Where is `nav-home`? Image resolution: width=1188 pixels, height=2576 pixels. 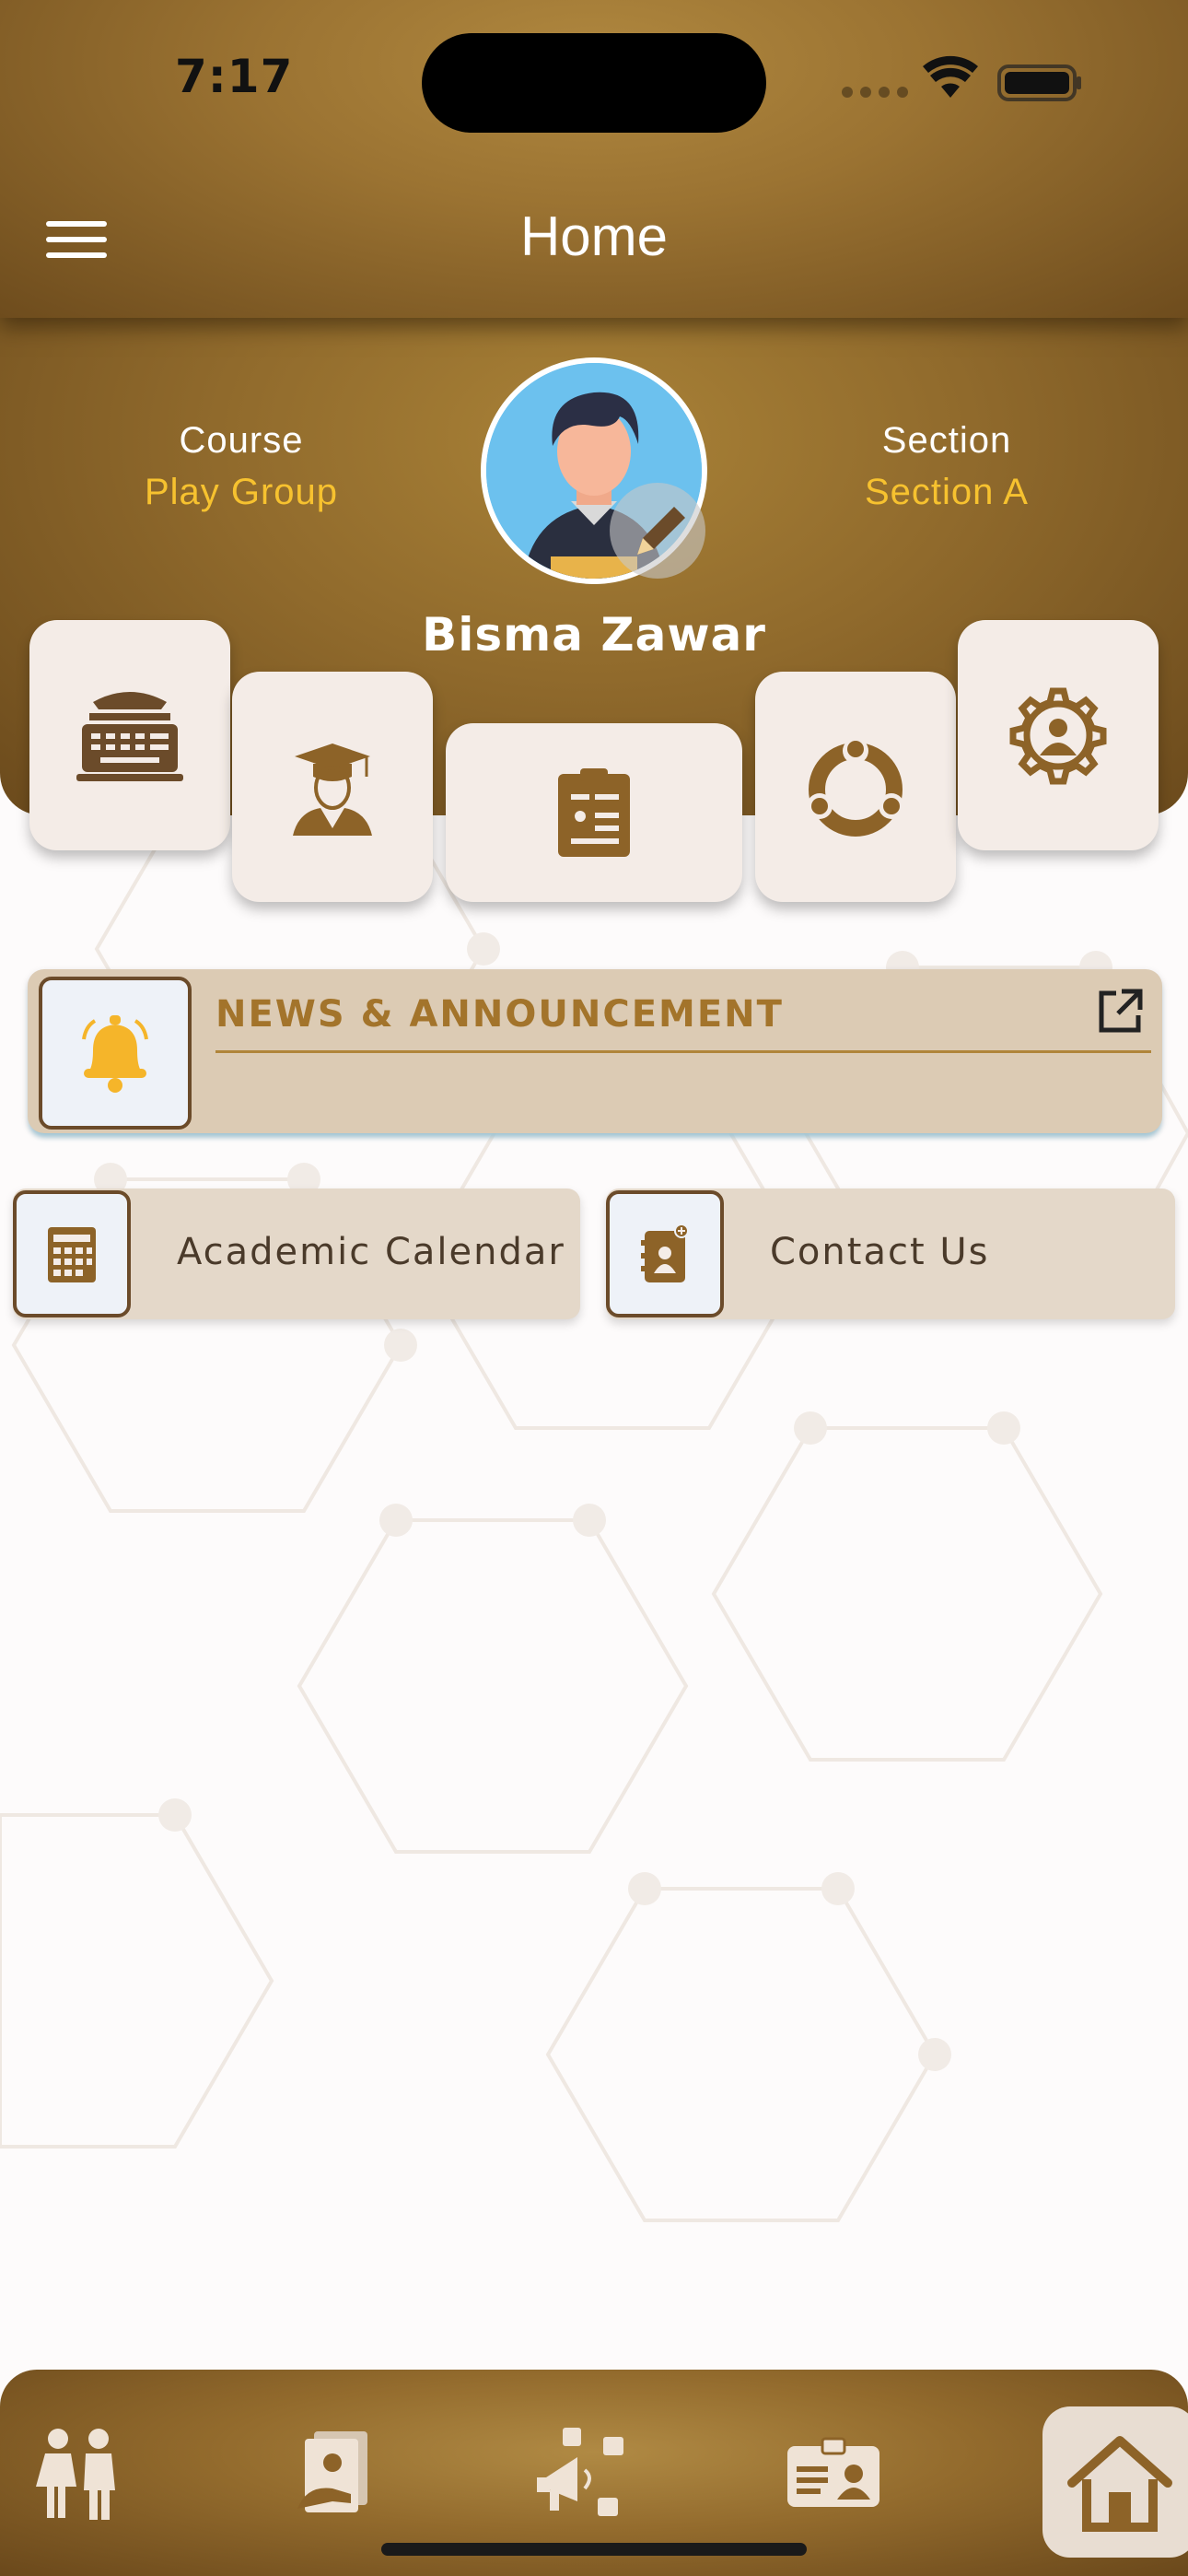
nav-home is located at coordinates (1115, 2482).